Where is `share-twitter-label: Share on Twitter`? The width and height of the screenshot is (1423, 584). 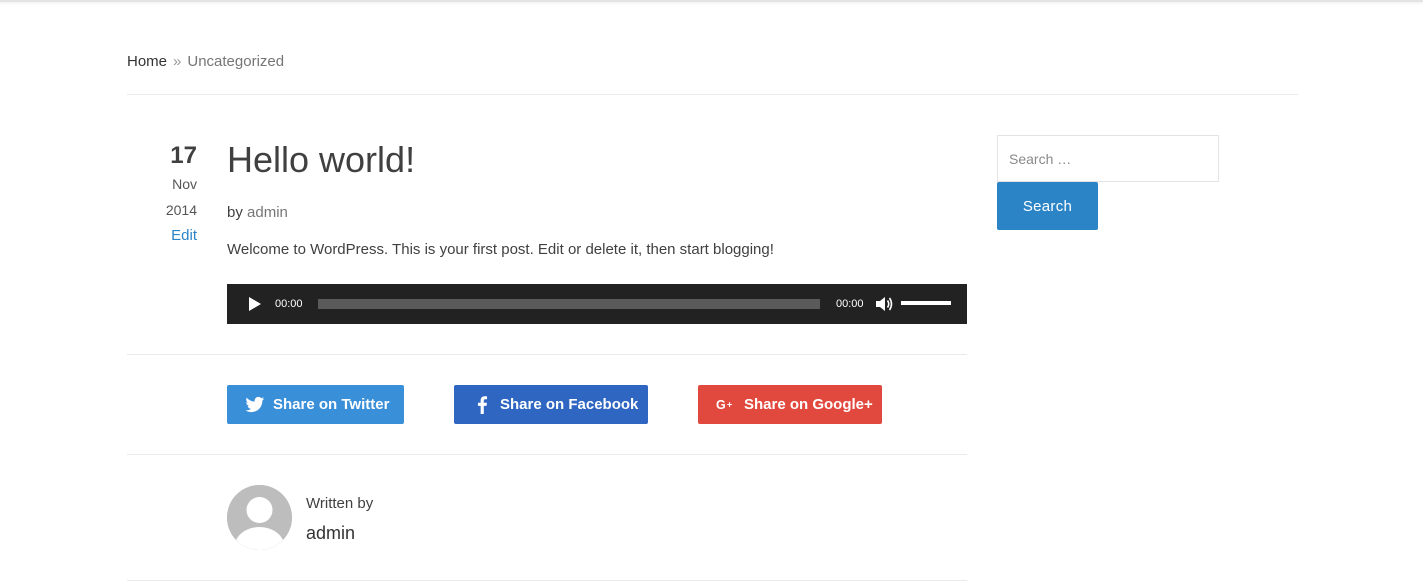
share-twitter-label: Share on Twitter is located at coordinates (331, 404).